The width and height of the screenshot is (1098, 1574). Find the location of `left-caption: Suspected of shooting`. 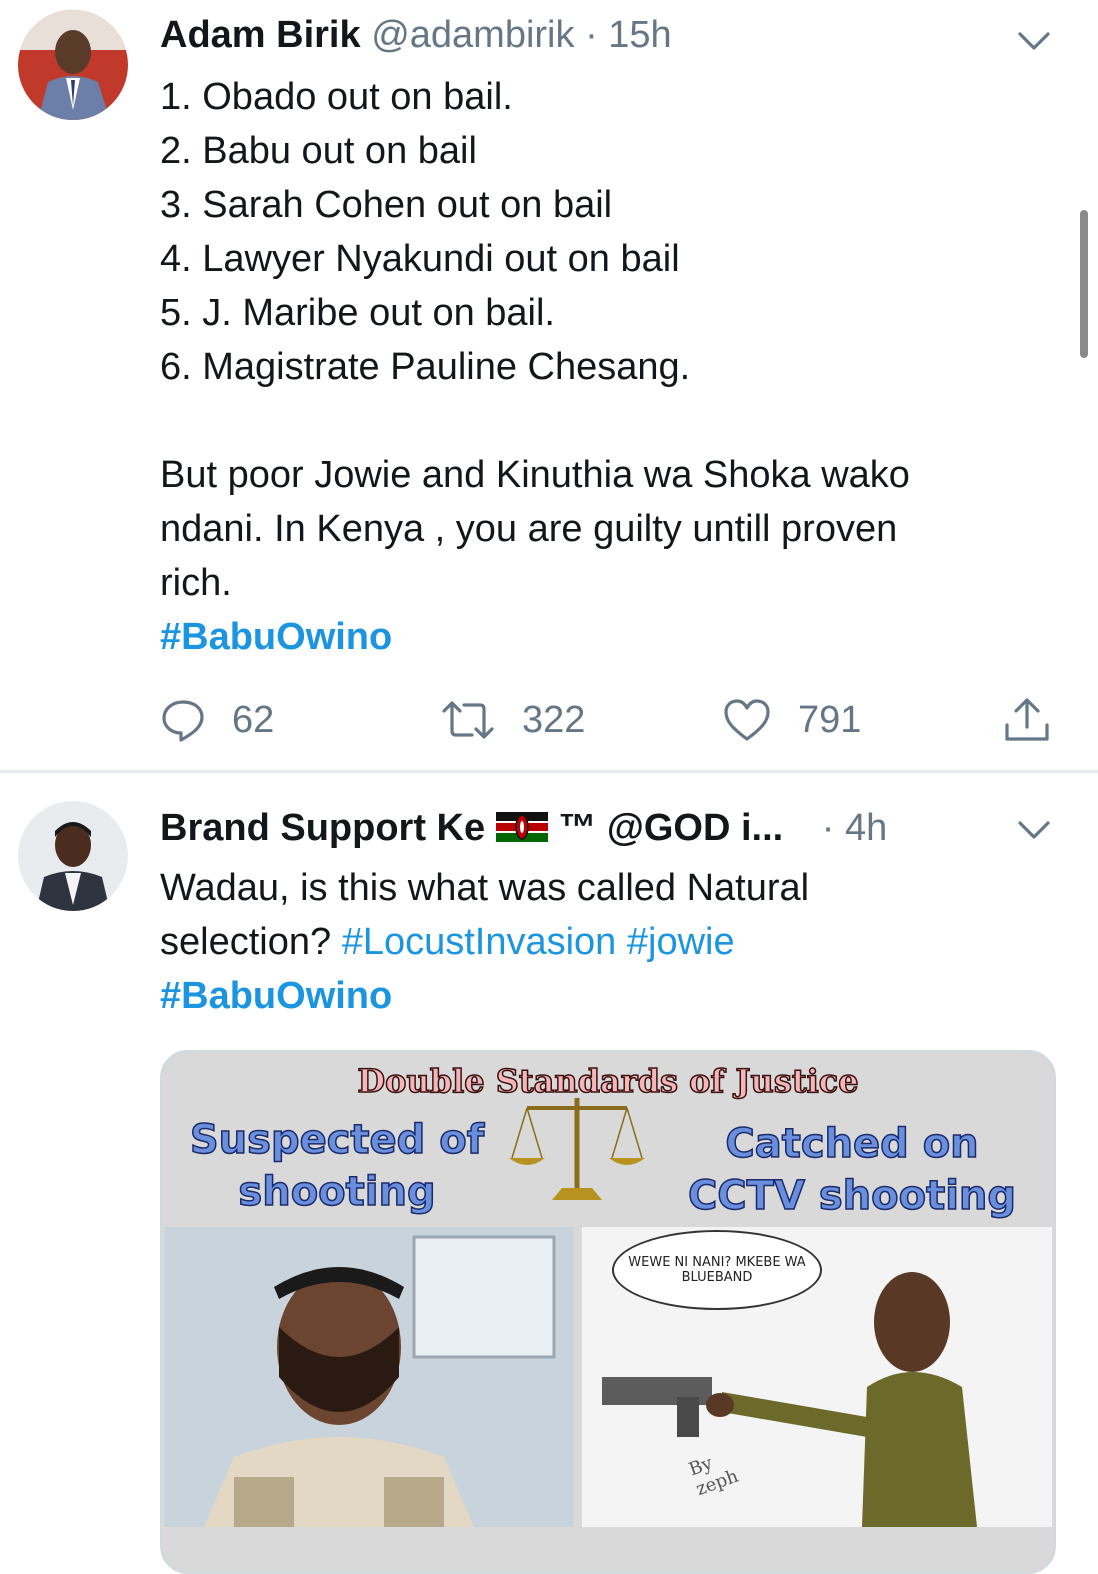

left-caption: Suspected of shooting is located at coordinates (337, 1166).